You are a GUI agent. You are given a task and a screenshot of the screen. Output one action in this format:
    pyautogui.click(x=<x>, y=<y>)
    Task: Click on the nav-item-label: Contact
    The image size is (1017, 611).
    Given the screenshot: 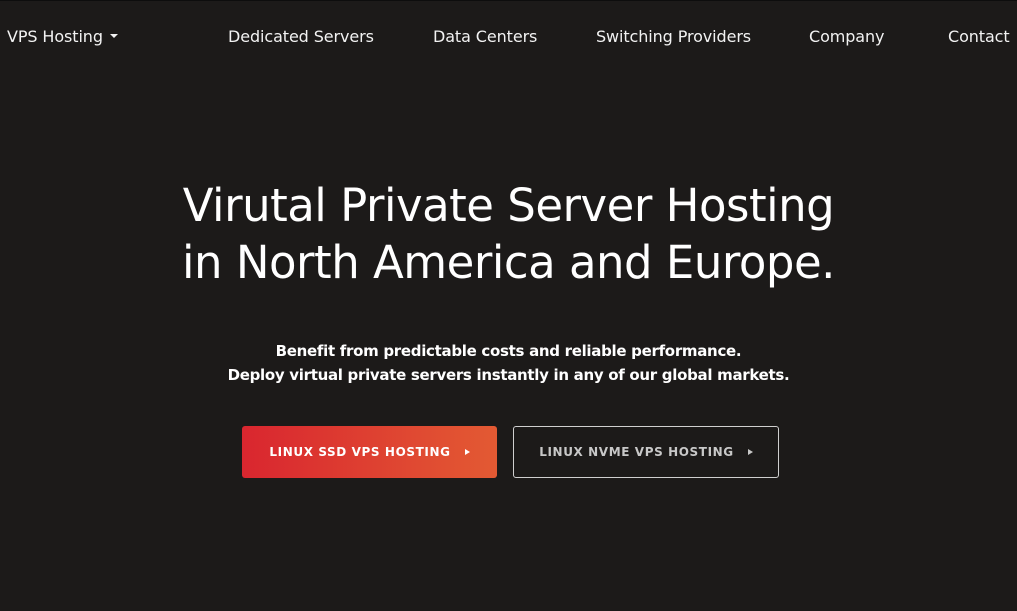 What is the action you would take?
    pyautogui.click(x=979, y=36)
    